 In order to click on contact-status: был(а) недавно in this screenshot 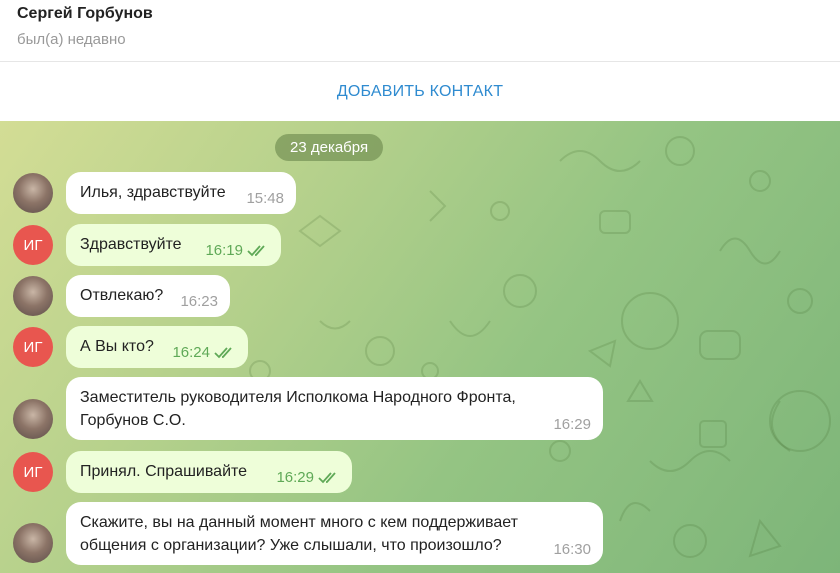, I will do `click(71, 39)`.